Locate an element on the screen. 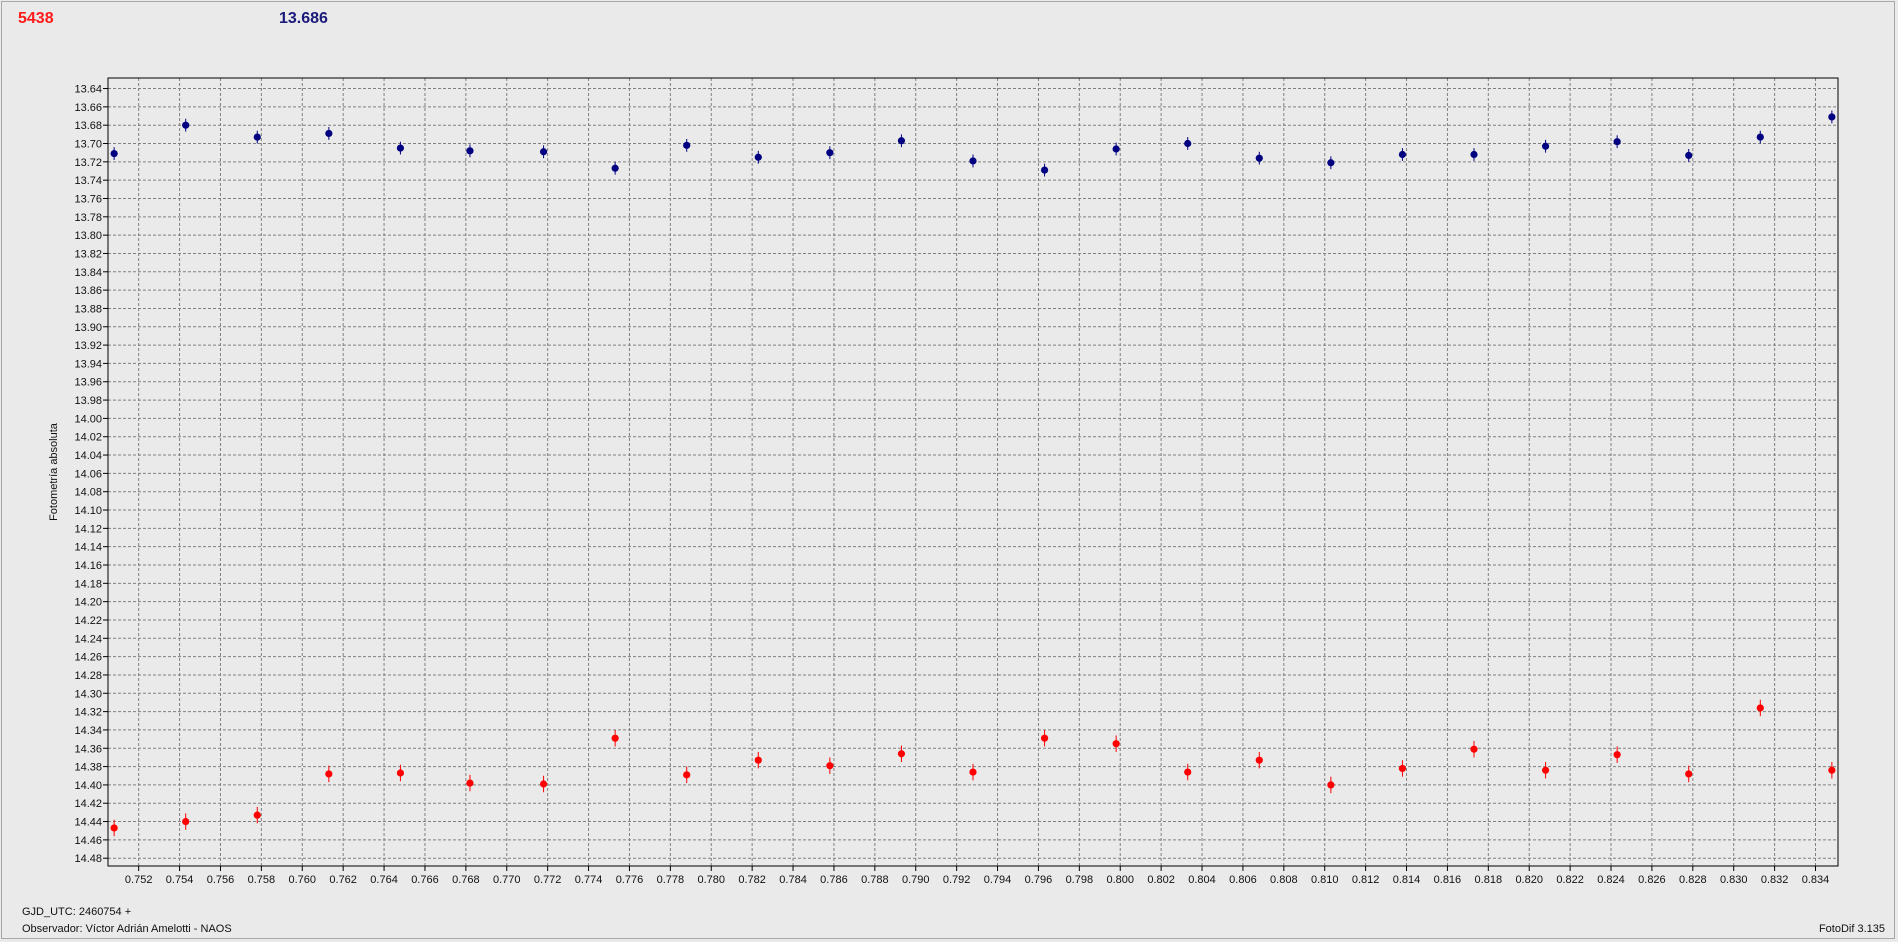 This screenshot has height=942, width=1898. x-tick-label: 0.814 is located at coordinates (1407, 880).